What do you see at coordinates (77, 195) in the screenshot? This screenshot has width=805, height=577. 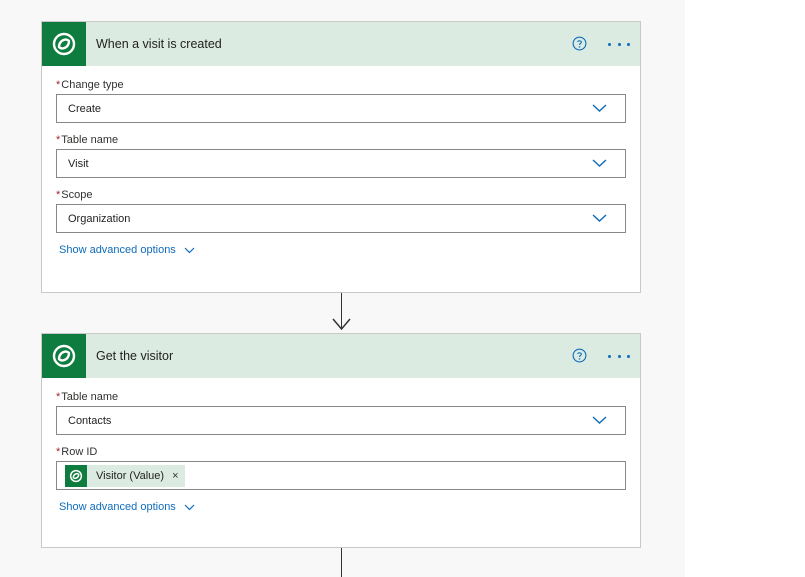 I see `field-label: Scope` at bounding box center [77, 195].